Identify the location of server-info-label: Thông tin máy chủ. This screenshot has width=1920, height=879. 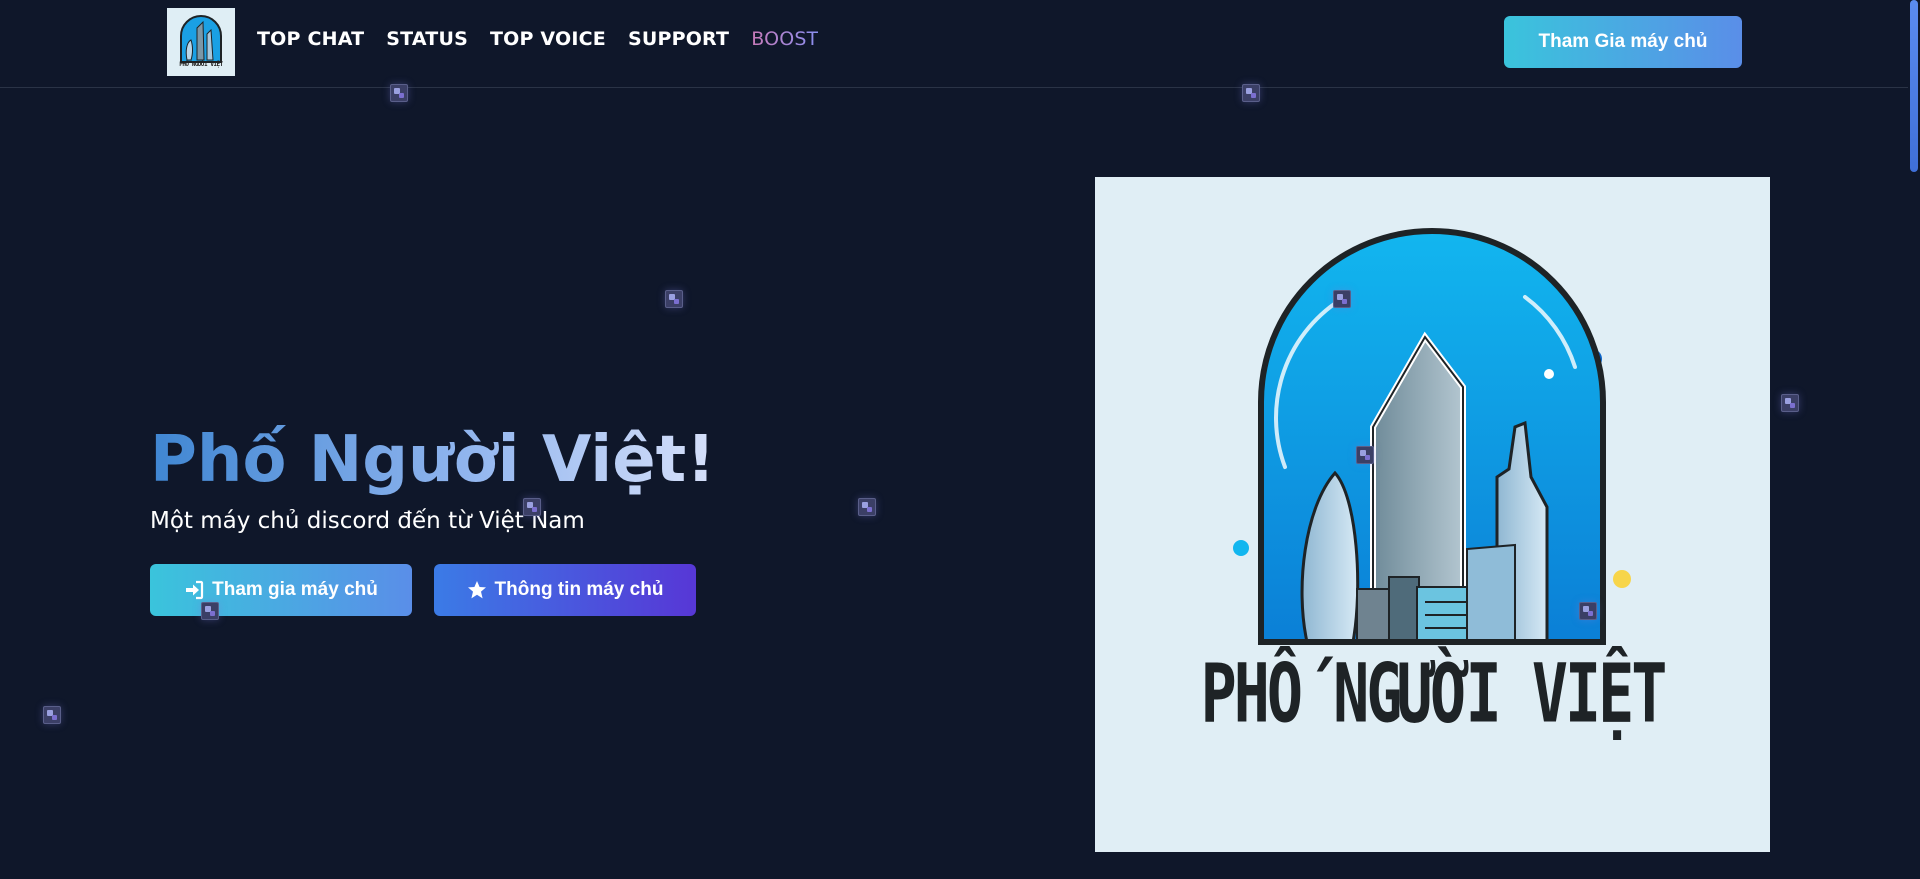
(579, 589).